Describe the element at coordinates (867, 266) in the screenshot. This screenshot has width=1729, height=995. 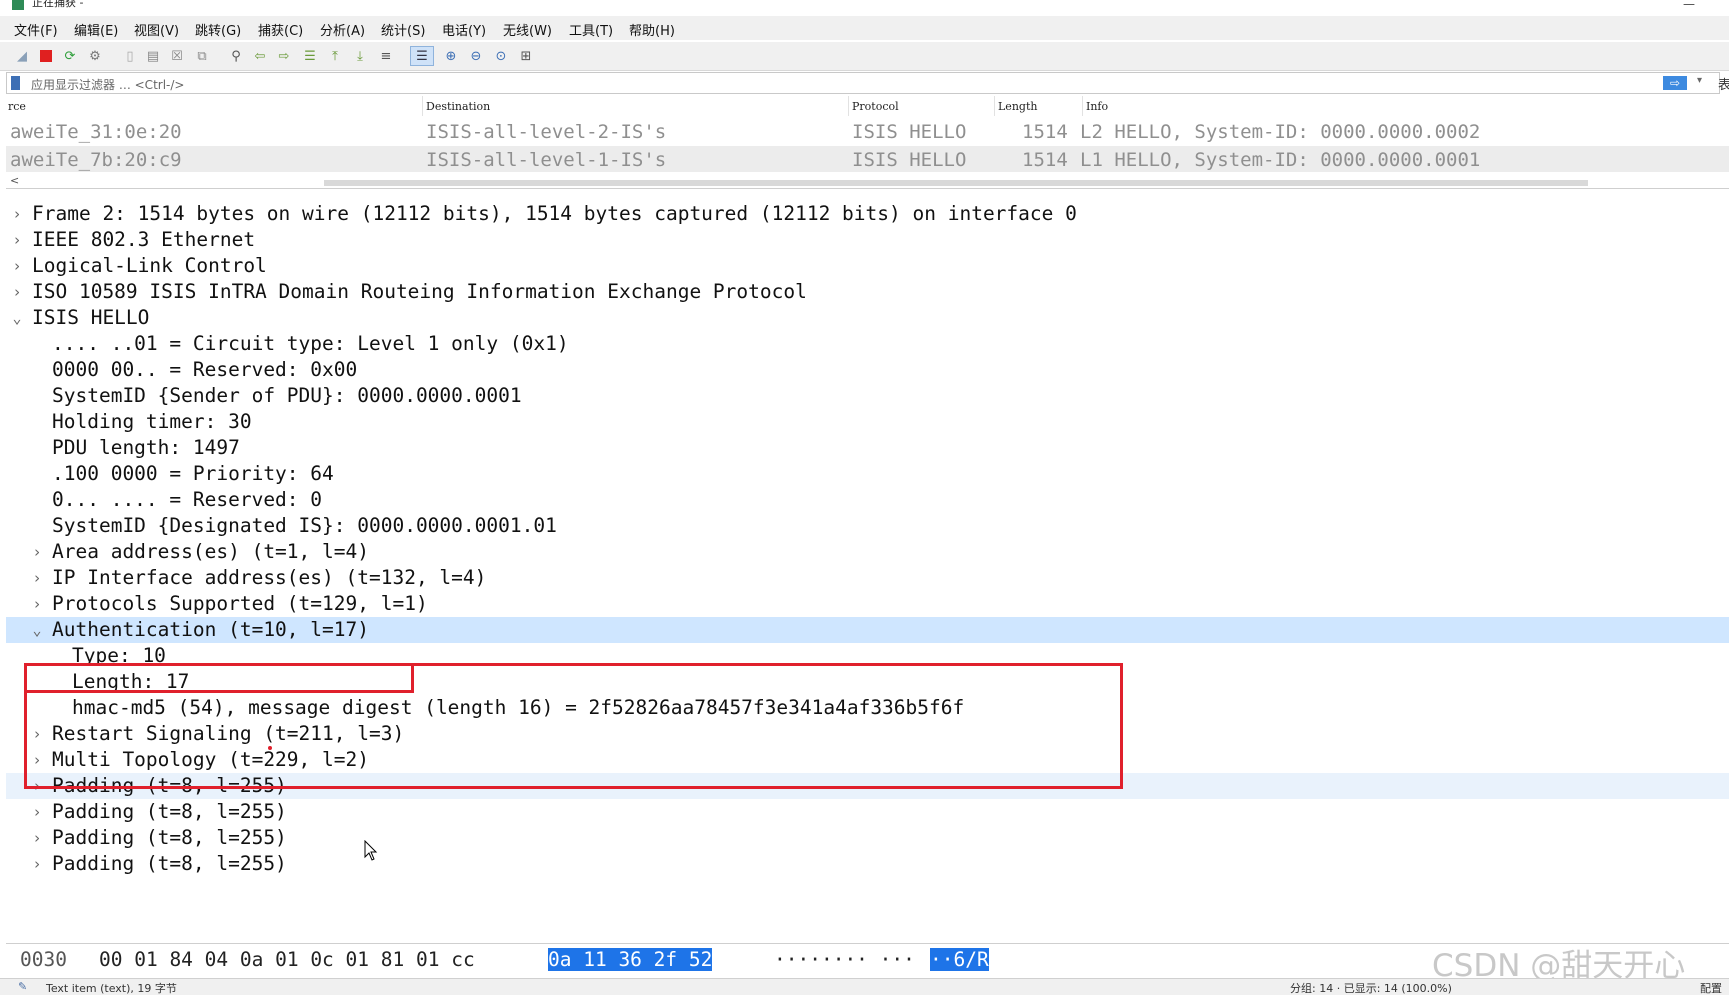
I see `tree-item-llc: › Logical-Link Control` at that location.